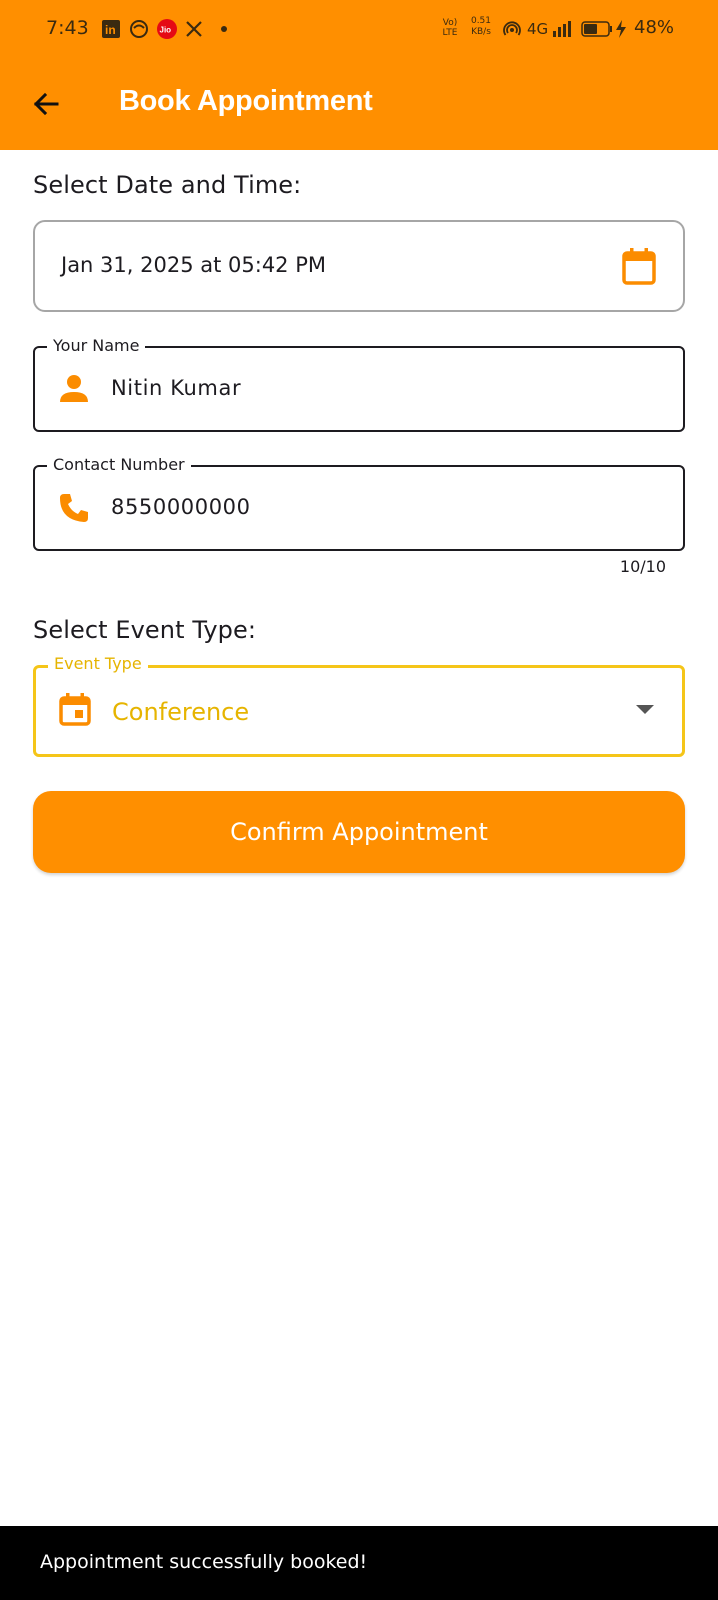 This screenshot has height=1600, width=718. Describe the element at coordinates (74, 388) in the screenshot. I see `person-icon` at that location.